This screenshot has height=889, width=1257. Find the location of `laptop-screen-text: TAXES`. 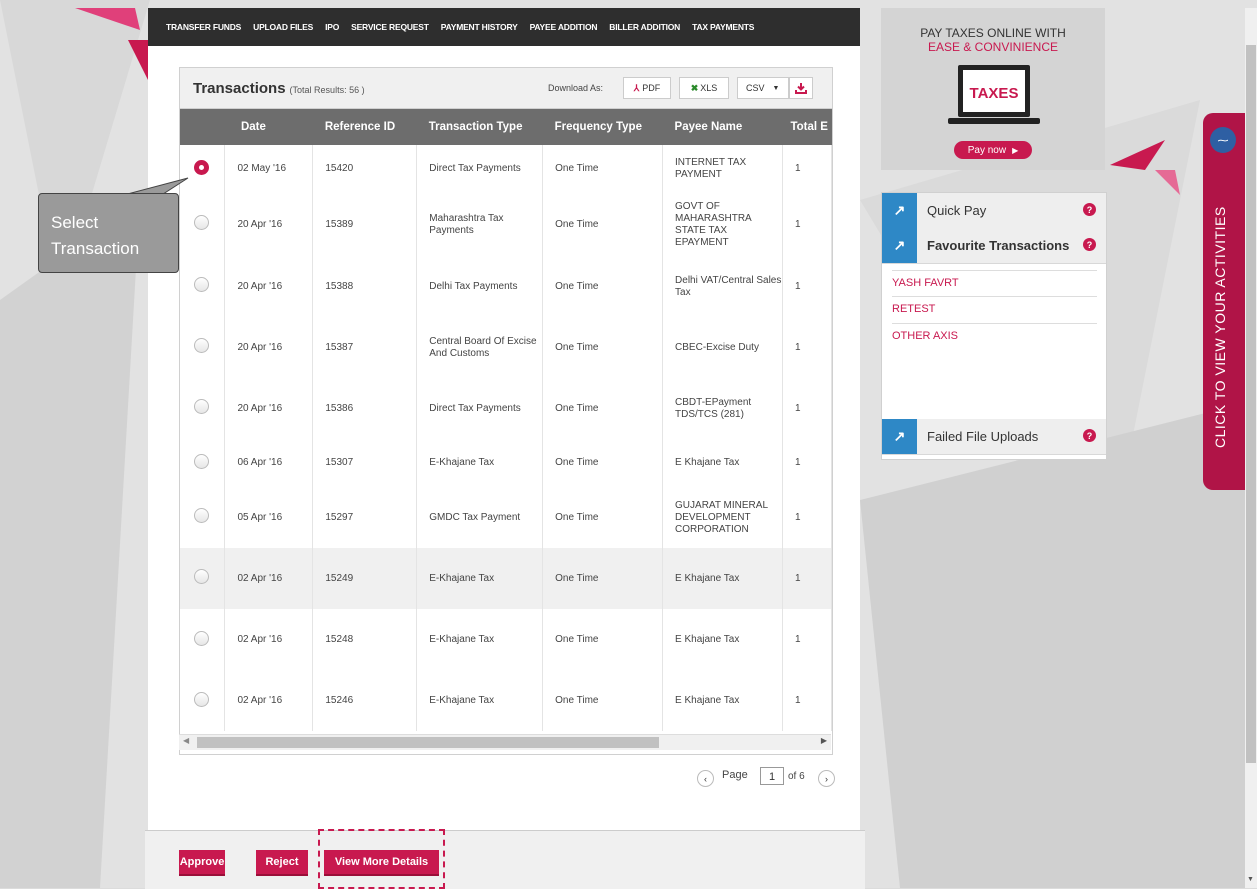

laptop-screen-text: TAXES is located at coordinates (994, 93).